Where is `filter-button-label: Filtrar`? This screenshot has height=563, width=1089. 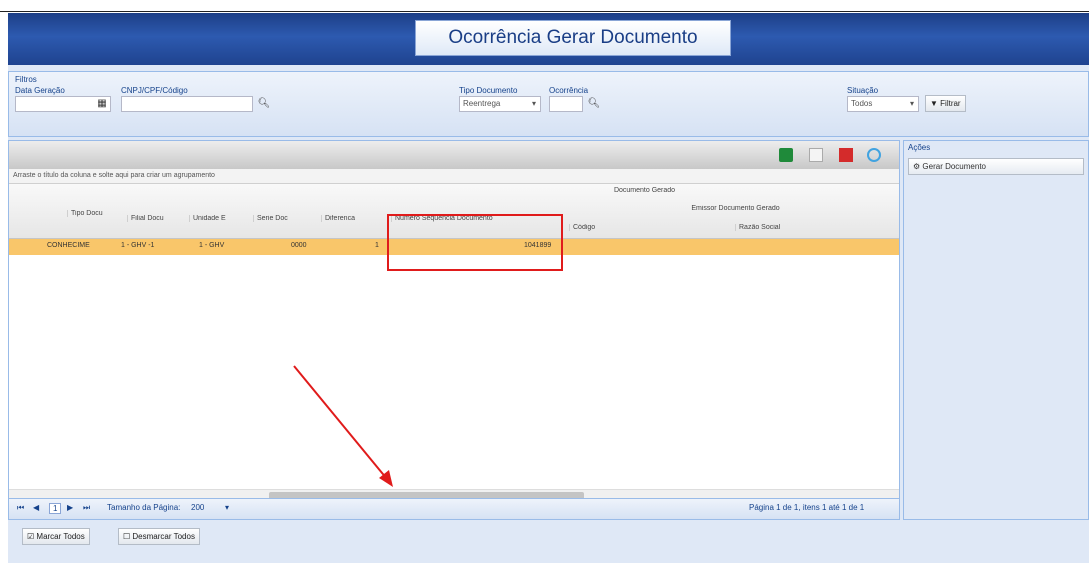 filter-button-label: Filtrar is located at coordinates (950, 103).